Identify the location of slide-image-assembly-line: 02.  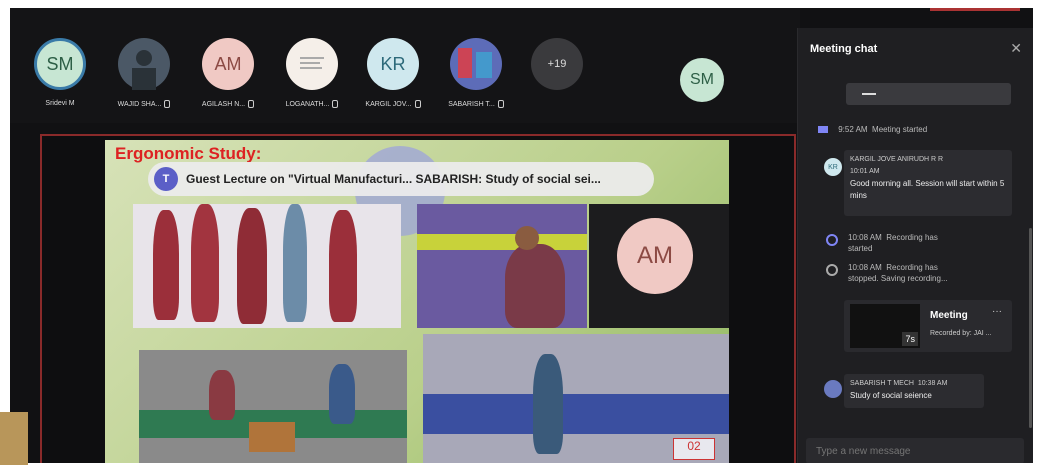
(576, 398).